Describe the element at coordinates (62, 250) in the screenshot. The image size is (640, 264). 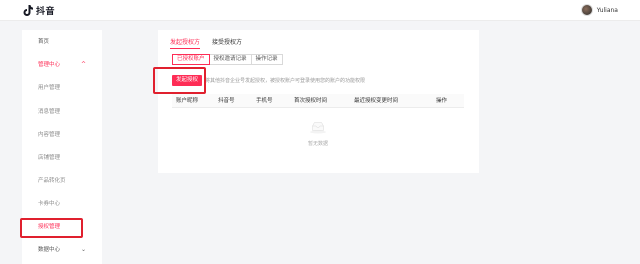
I see `sidebar-item-data-center: 数据中心 ⌄` at that location.